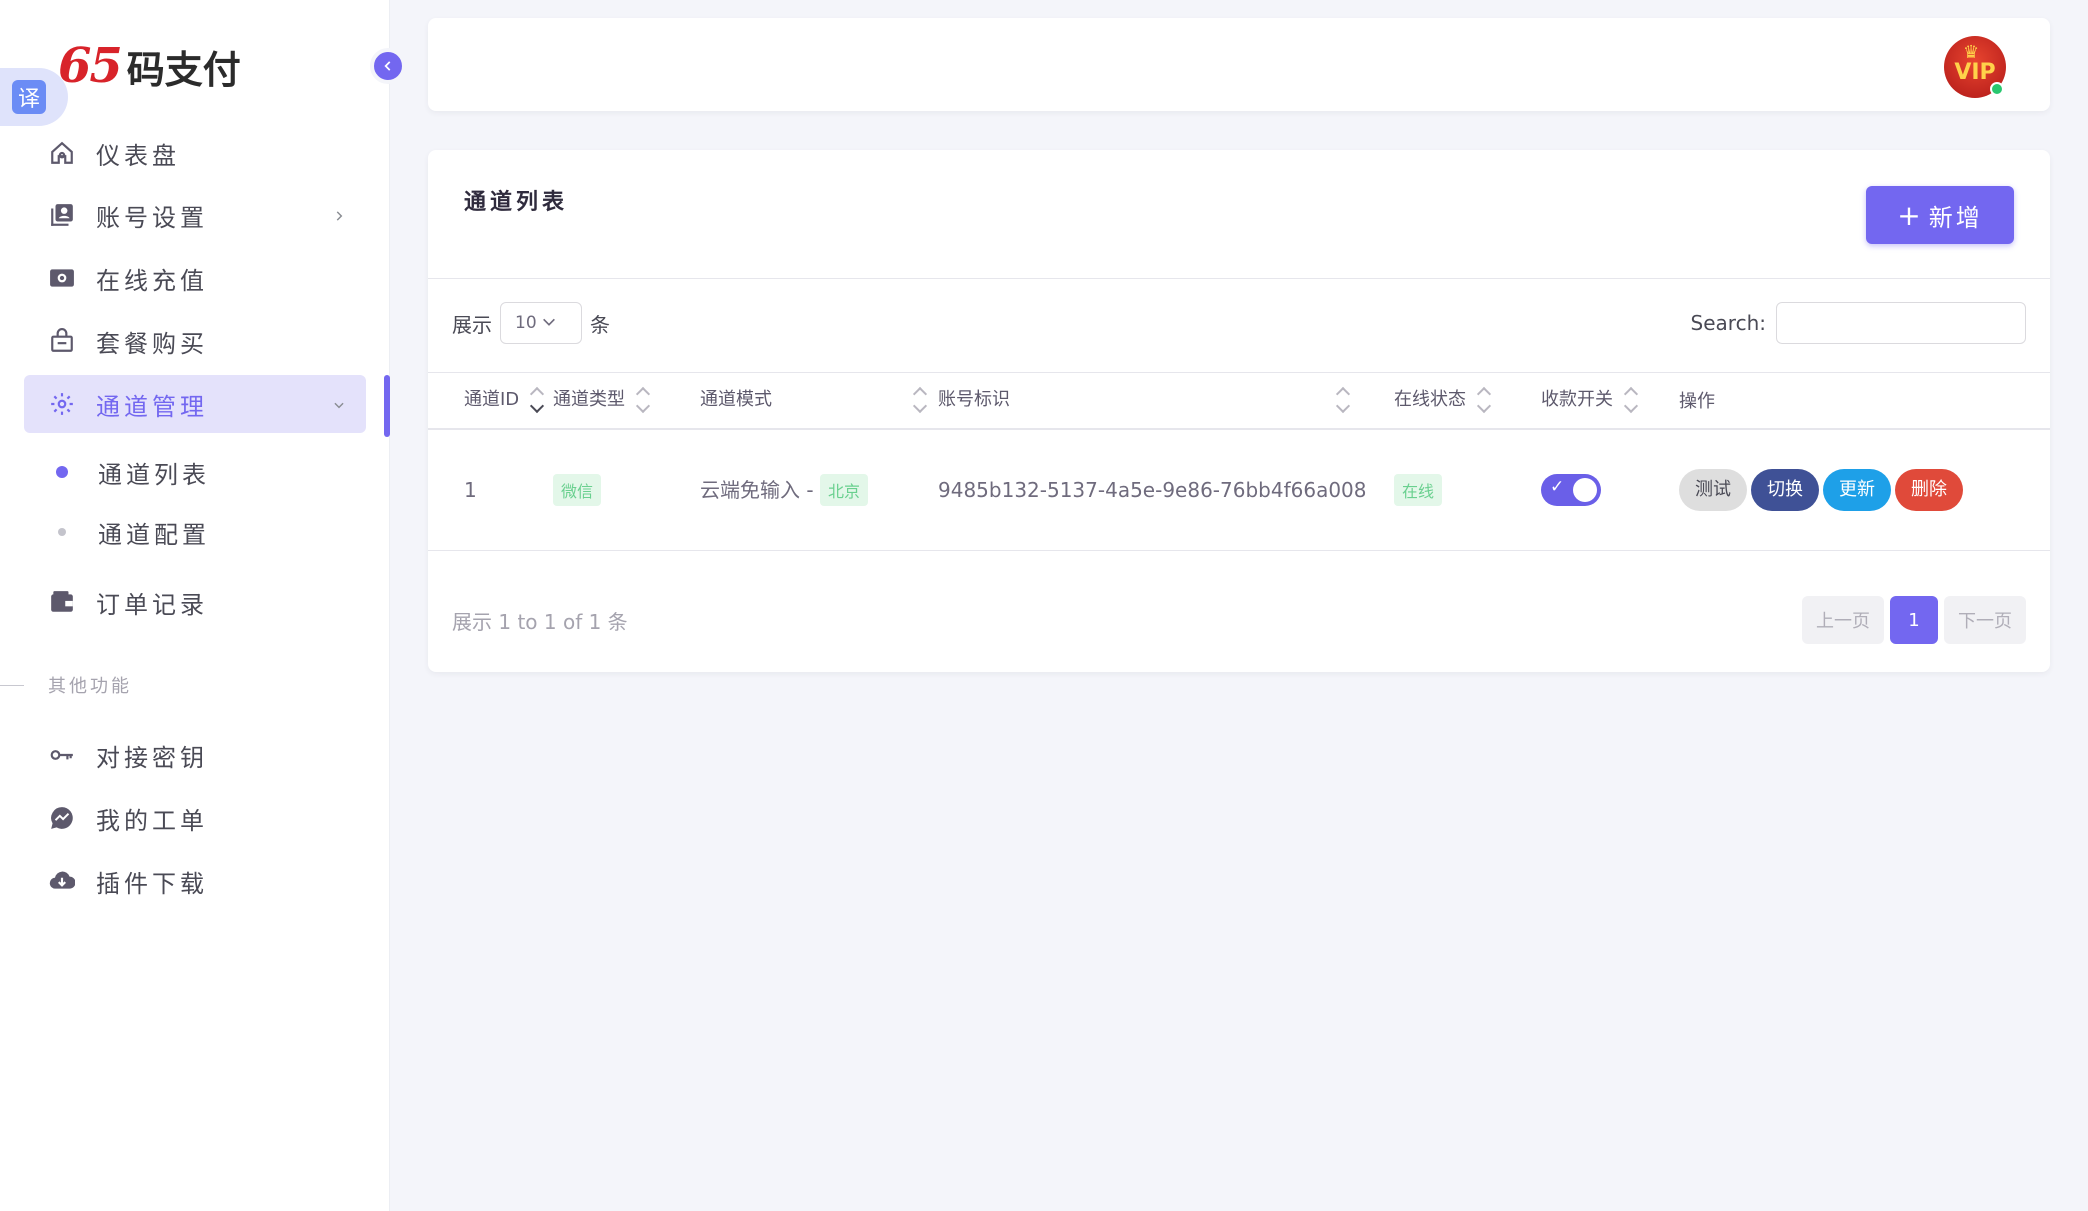 The image size is (2088, 1211). I want to click on cloud-download-icon, so click(62, 881).